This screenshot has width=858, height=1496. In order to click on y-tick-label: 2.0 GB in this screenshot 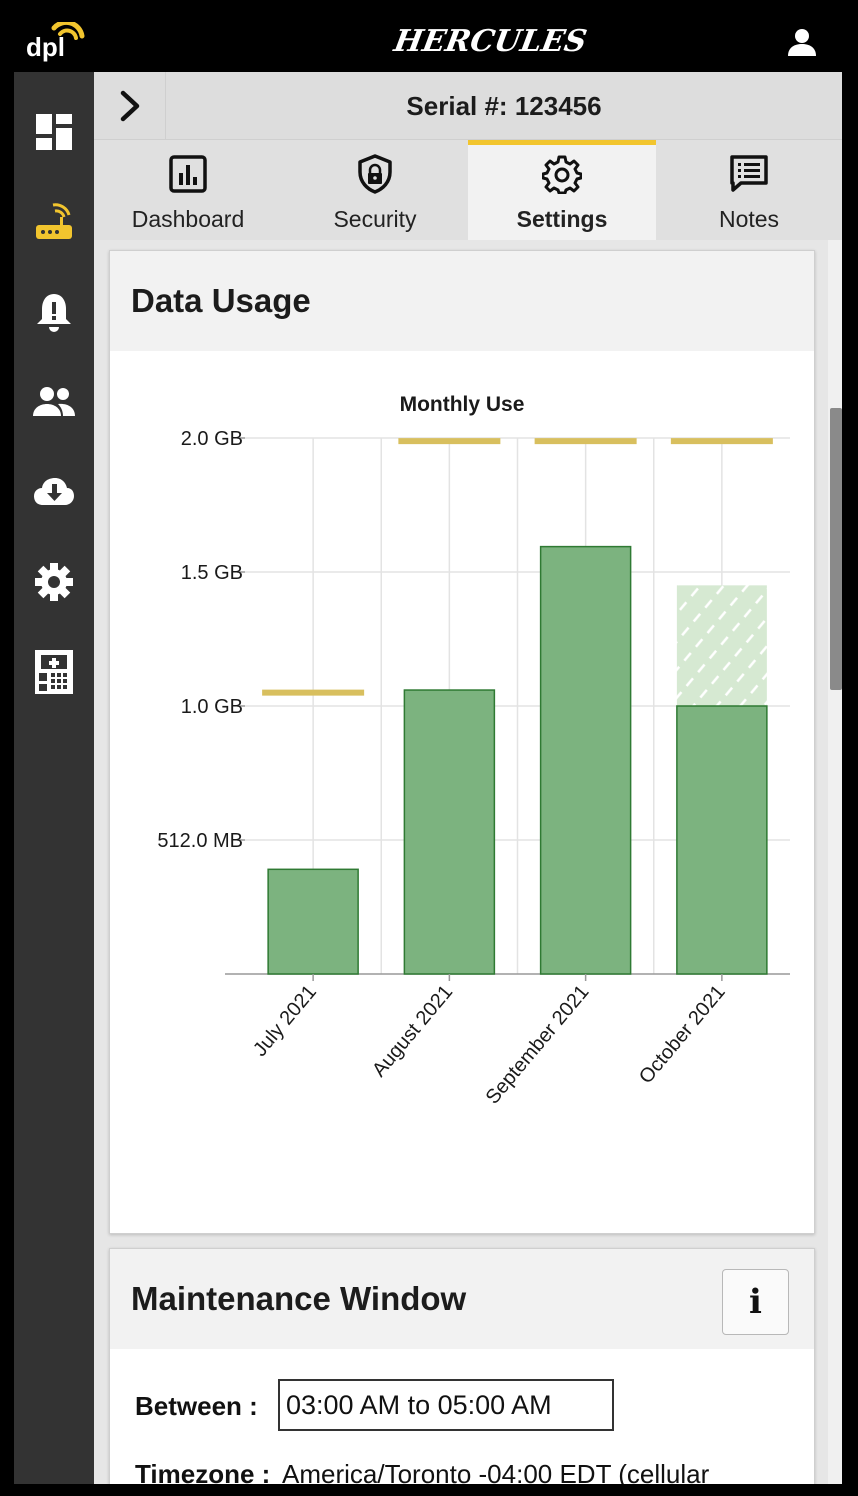, I will do `click(212, 439)`.